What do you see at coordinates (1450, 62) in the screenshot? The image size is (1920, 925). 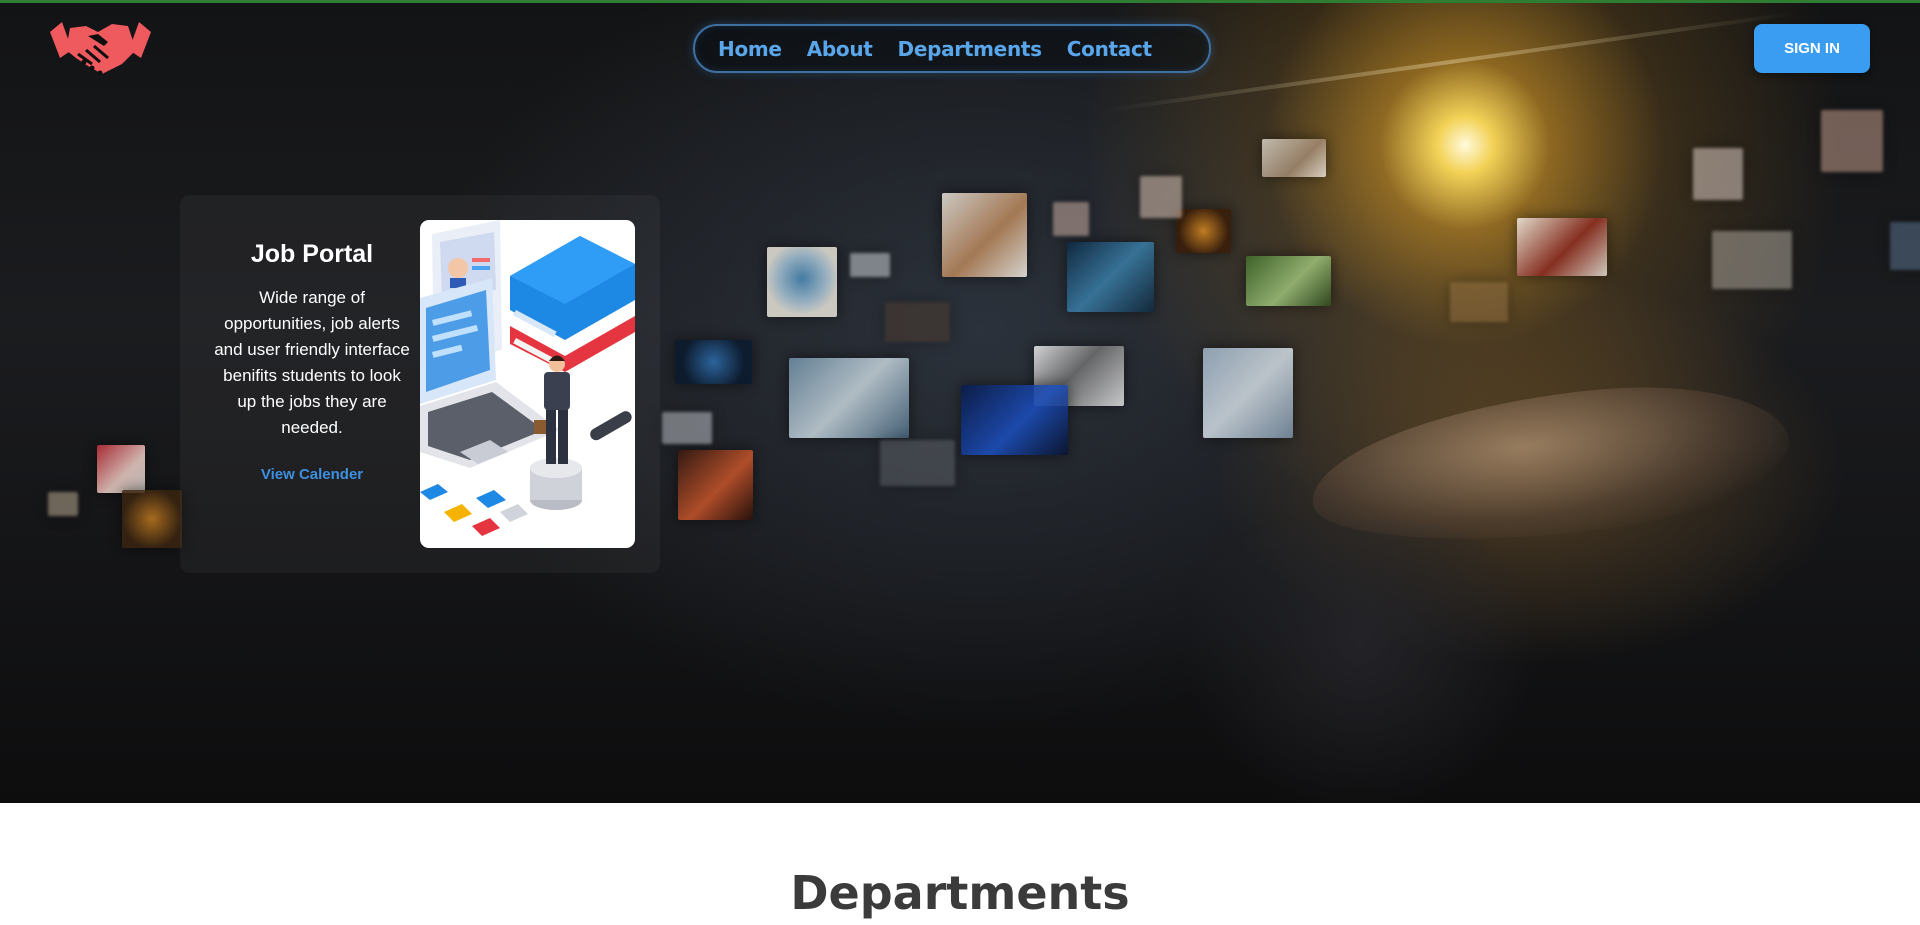 I see `light-beam` at bounding box center [1450, 62].